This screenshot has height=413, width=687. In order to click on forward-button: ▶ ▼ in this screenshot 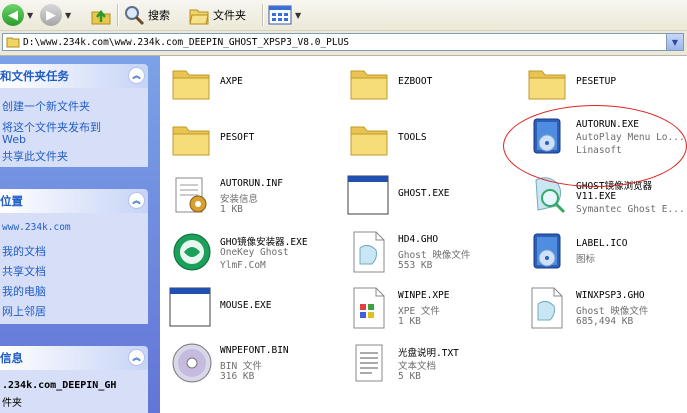, I will do `click(55, 15)`.